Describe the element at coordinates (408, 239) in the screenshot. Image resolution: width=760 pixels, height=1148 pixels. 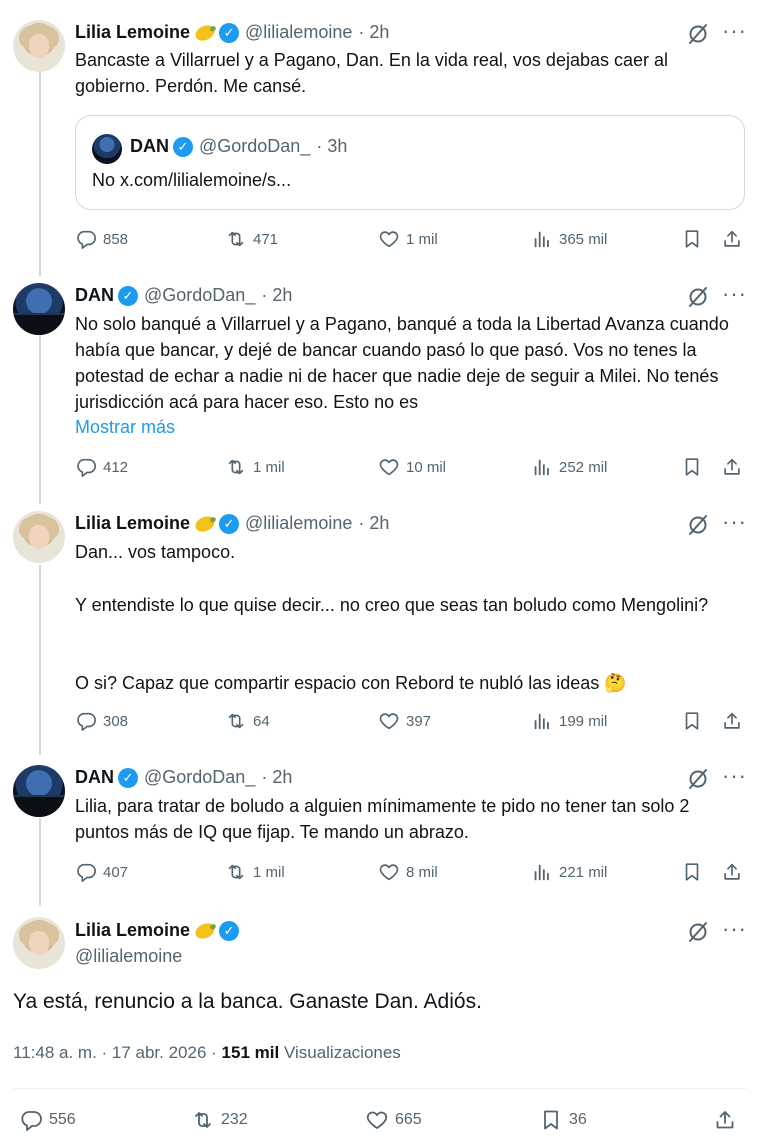
I see `like-button: 1 mil` at that location.